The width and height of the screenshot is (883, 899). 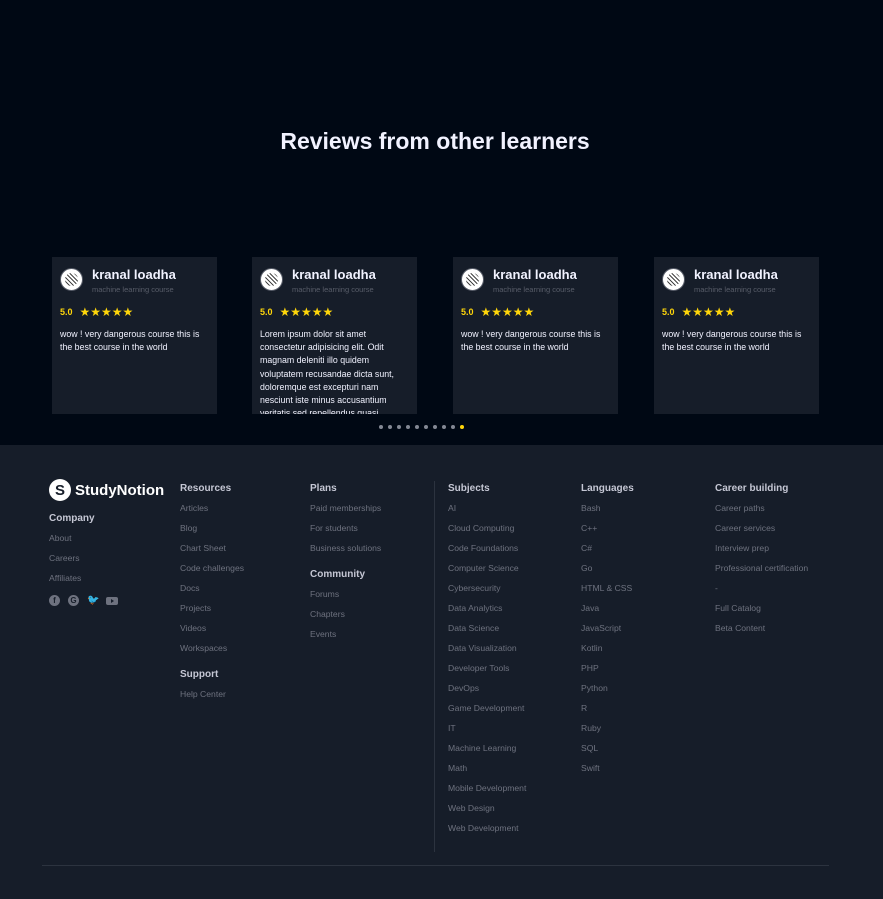 I want to click on footer-link: Help Center, so click(x=212, y=698).